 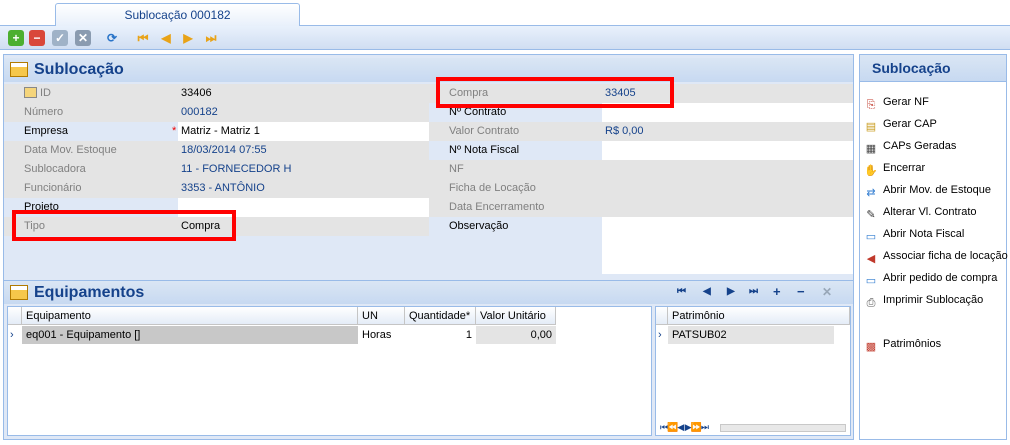 I want to click on col-quantidade: Quantidade*, so click(x=440, y=316).